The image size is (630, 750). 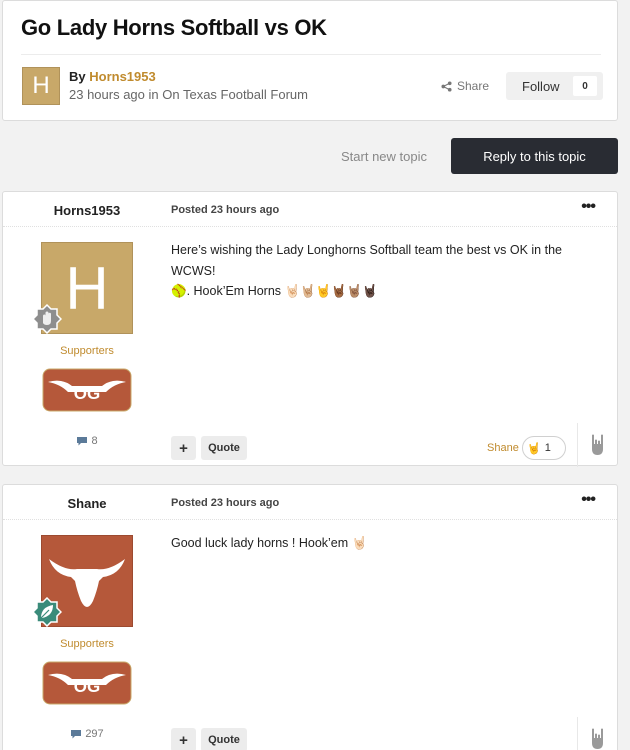 I want to click on divider, so click(x=311, y=54).